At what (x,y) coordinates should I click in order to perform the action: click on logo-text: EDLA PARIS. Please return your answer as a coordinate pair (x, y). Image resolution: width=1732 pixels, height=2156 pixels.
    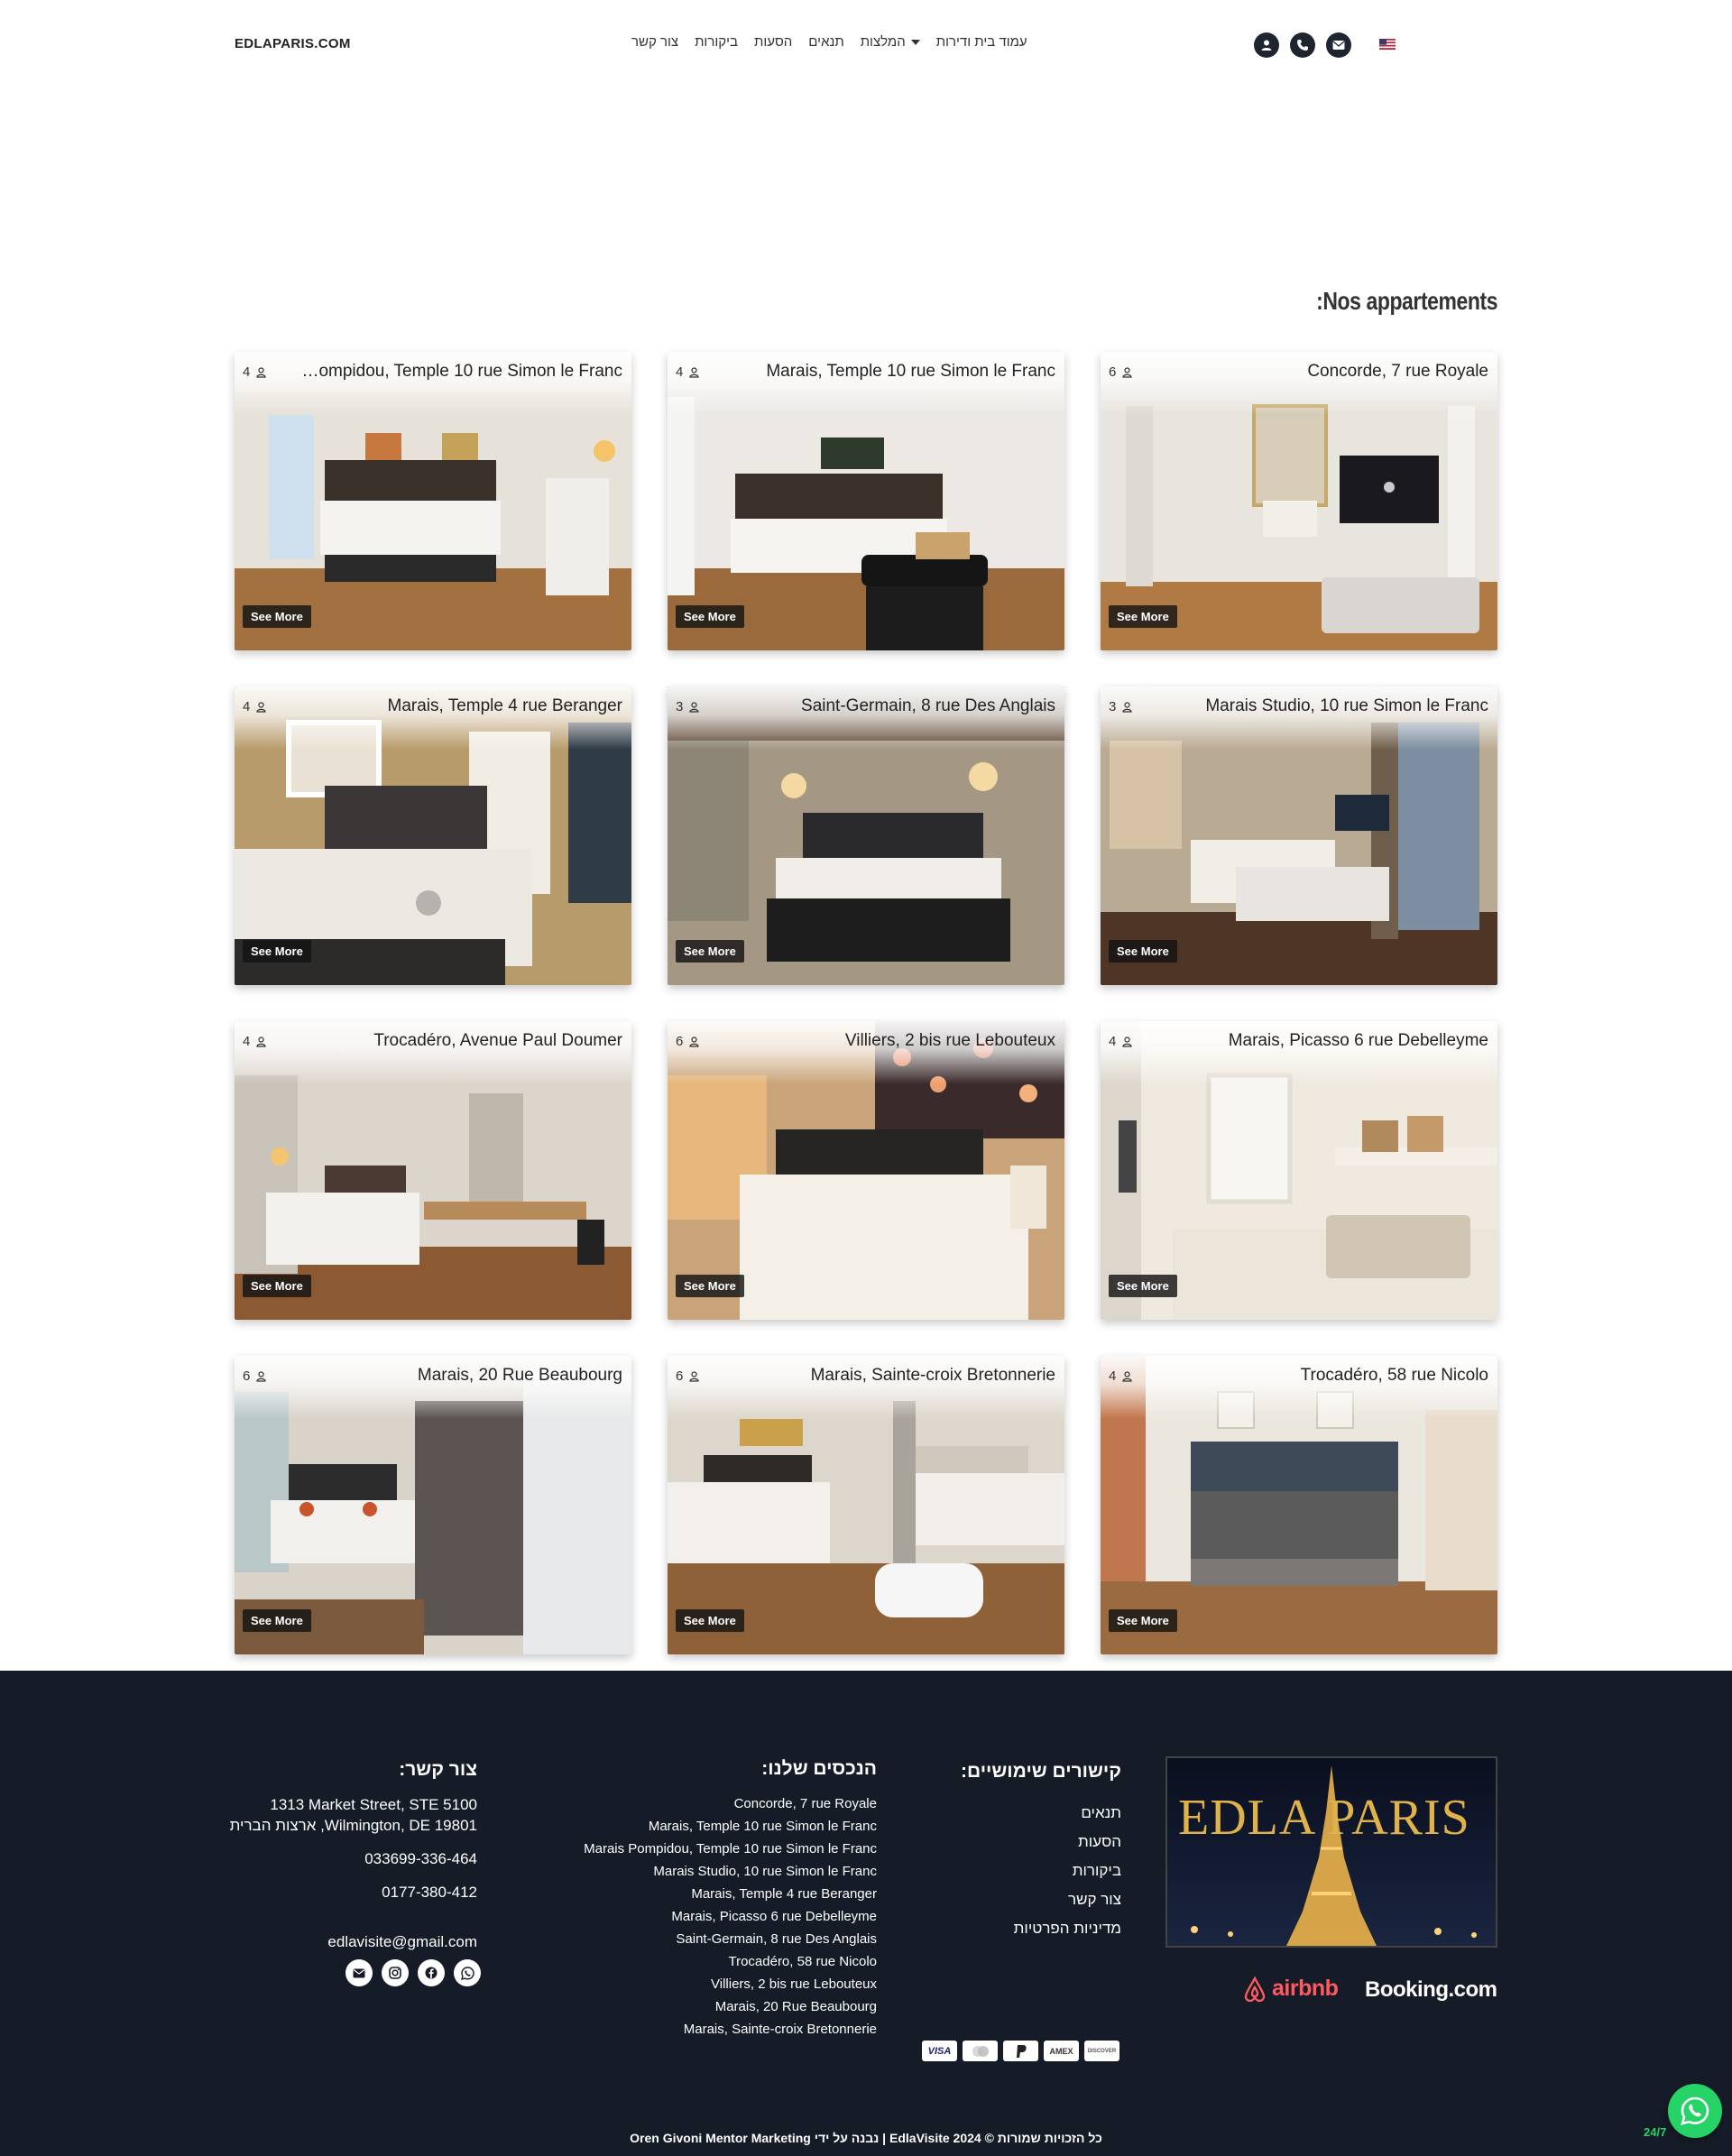
    Looking at the image, I should click on (1324, 1818).